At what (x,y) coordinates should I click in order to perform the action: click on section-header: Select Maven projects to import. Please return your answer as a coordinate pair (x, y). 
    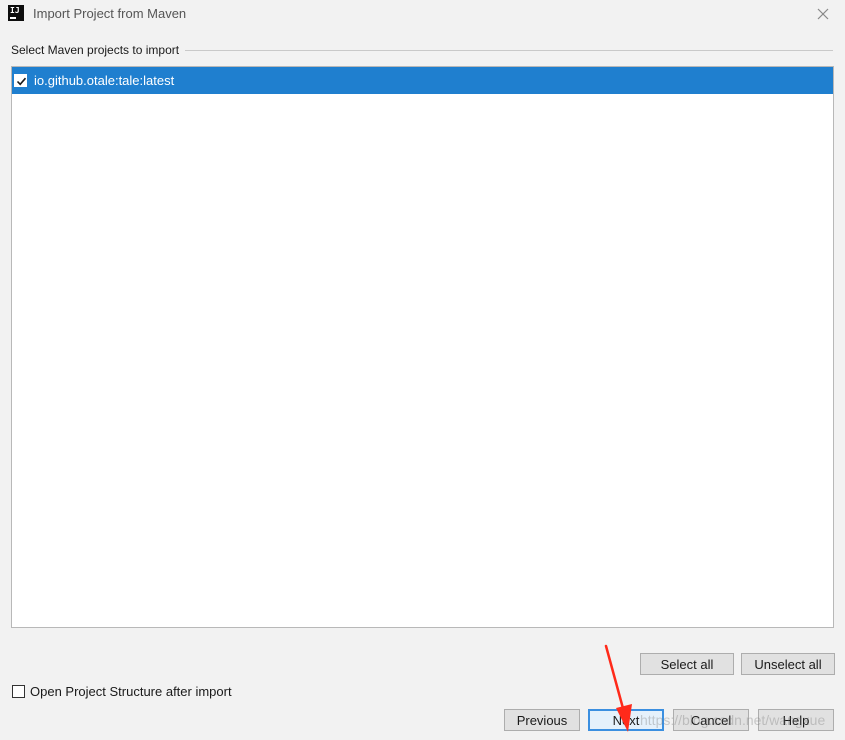
    Looking at the image, I should click on (422, 50).